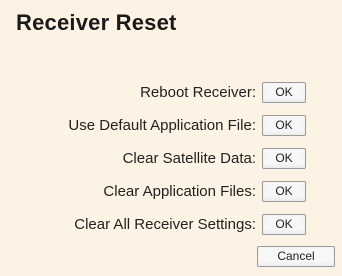 Image resolution: width=342 pixels, height=276 pixels. I want to click on clear-satellite-data-ok-button: OK, so click(284, 158).